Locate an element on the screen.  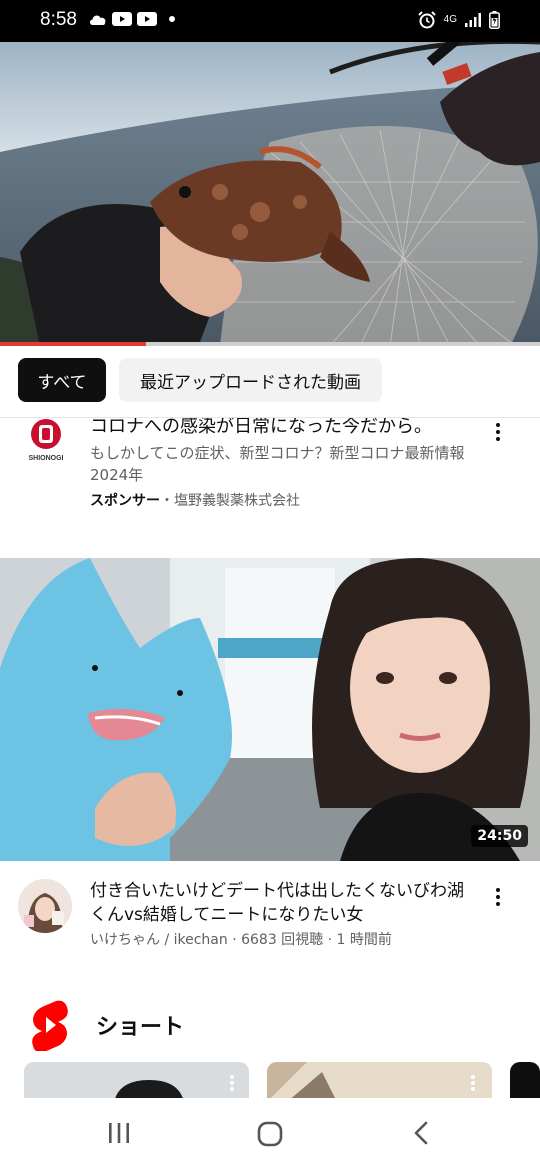
ad-title: コロナへの感染が日常になった今だから。 is located at coordinates (261, 428).